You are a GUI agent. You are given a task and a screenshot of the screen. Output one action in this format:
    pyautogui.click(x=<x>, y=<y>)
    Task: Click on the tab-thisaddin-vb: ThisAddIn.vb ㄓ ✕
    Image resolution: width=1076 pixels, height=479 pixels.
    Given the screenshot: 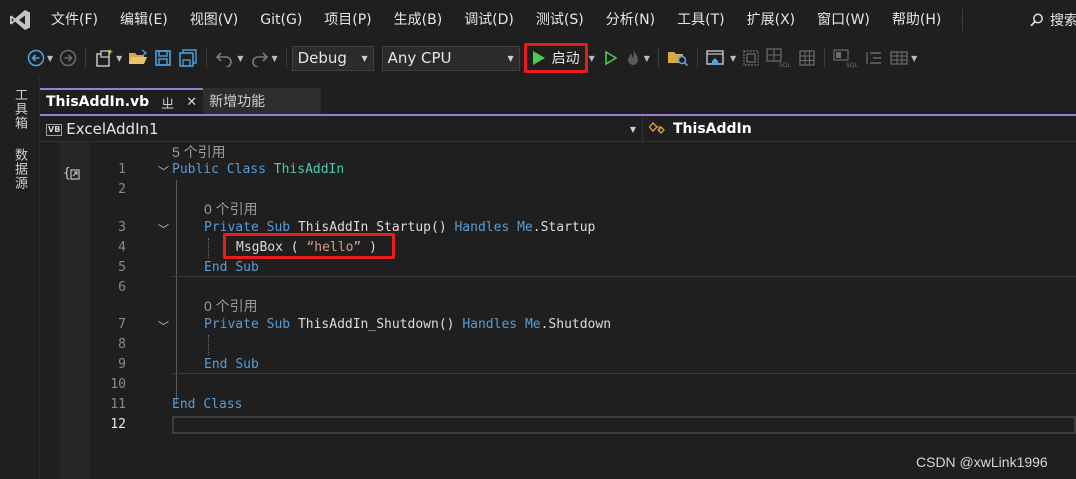 What is the action you would take?
    pyautogui.click(x=122, y=101)
    